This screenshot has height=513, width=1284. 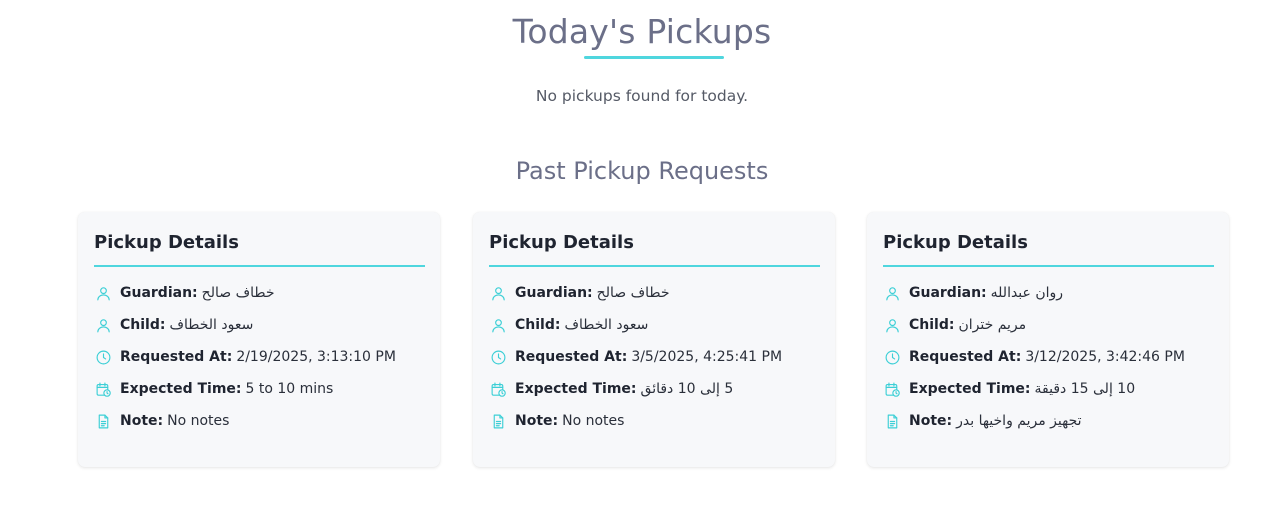 I want to click on child-row: Child: مريم ختران, so click(x=954, y=325).